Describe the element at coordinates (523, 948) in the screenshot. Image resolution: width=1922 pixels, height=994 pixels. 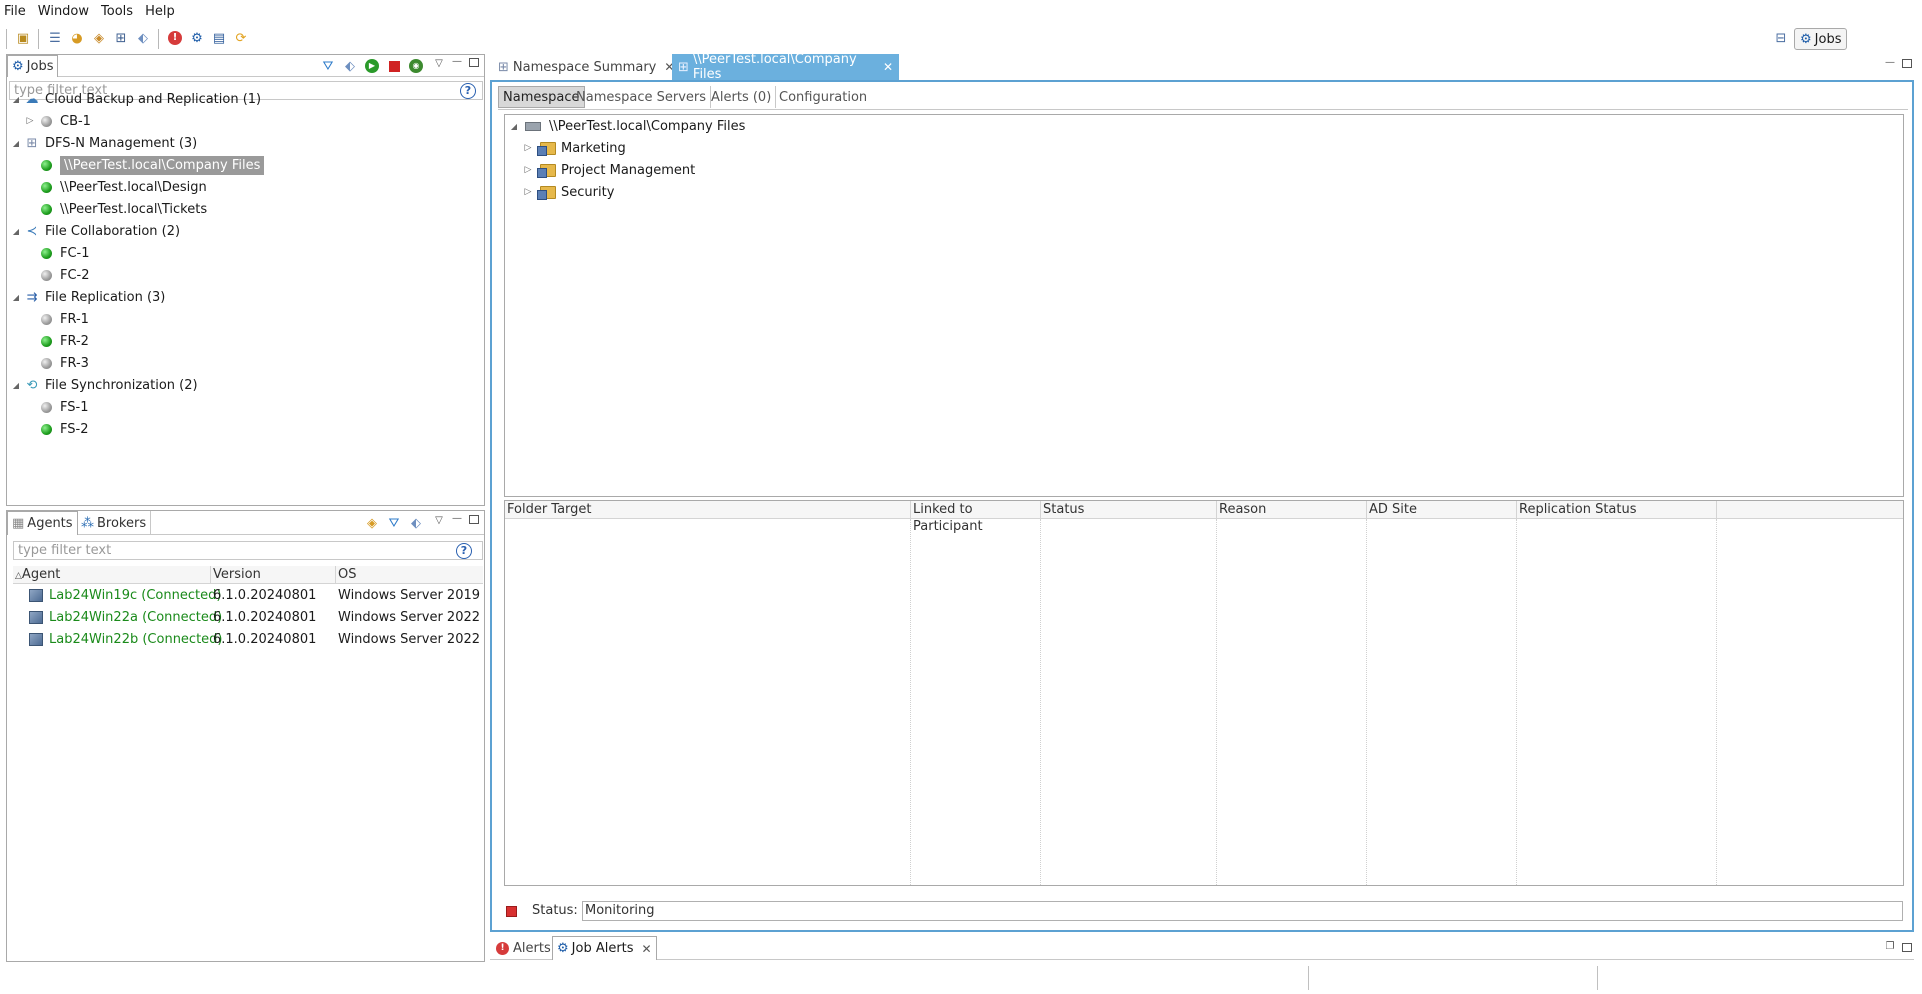
I see `tab-alerts-view: ! Alerts` at that location.